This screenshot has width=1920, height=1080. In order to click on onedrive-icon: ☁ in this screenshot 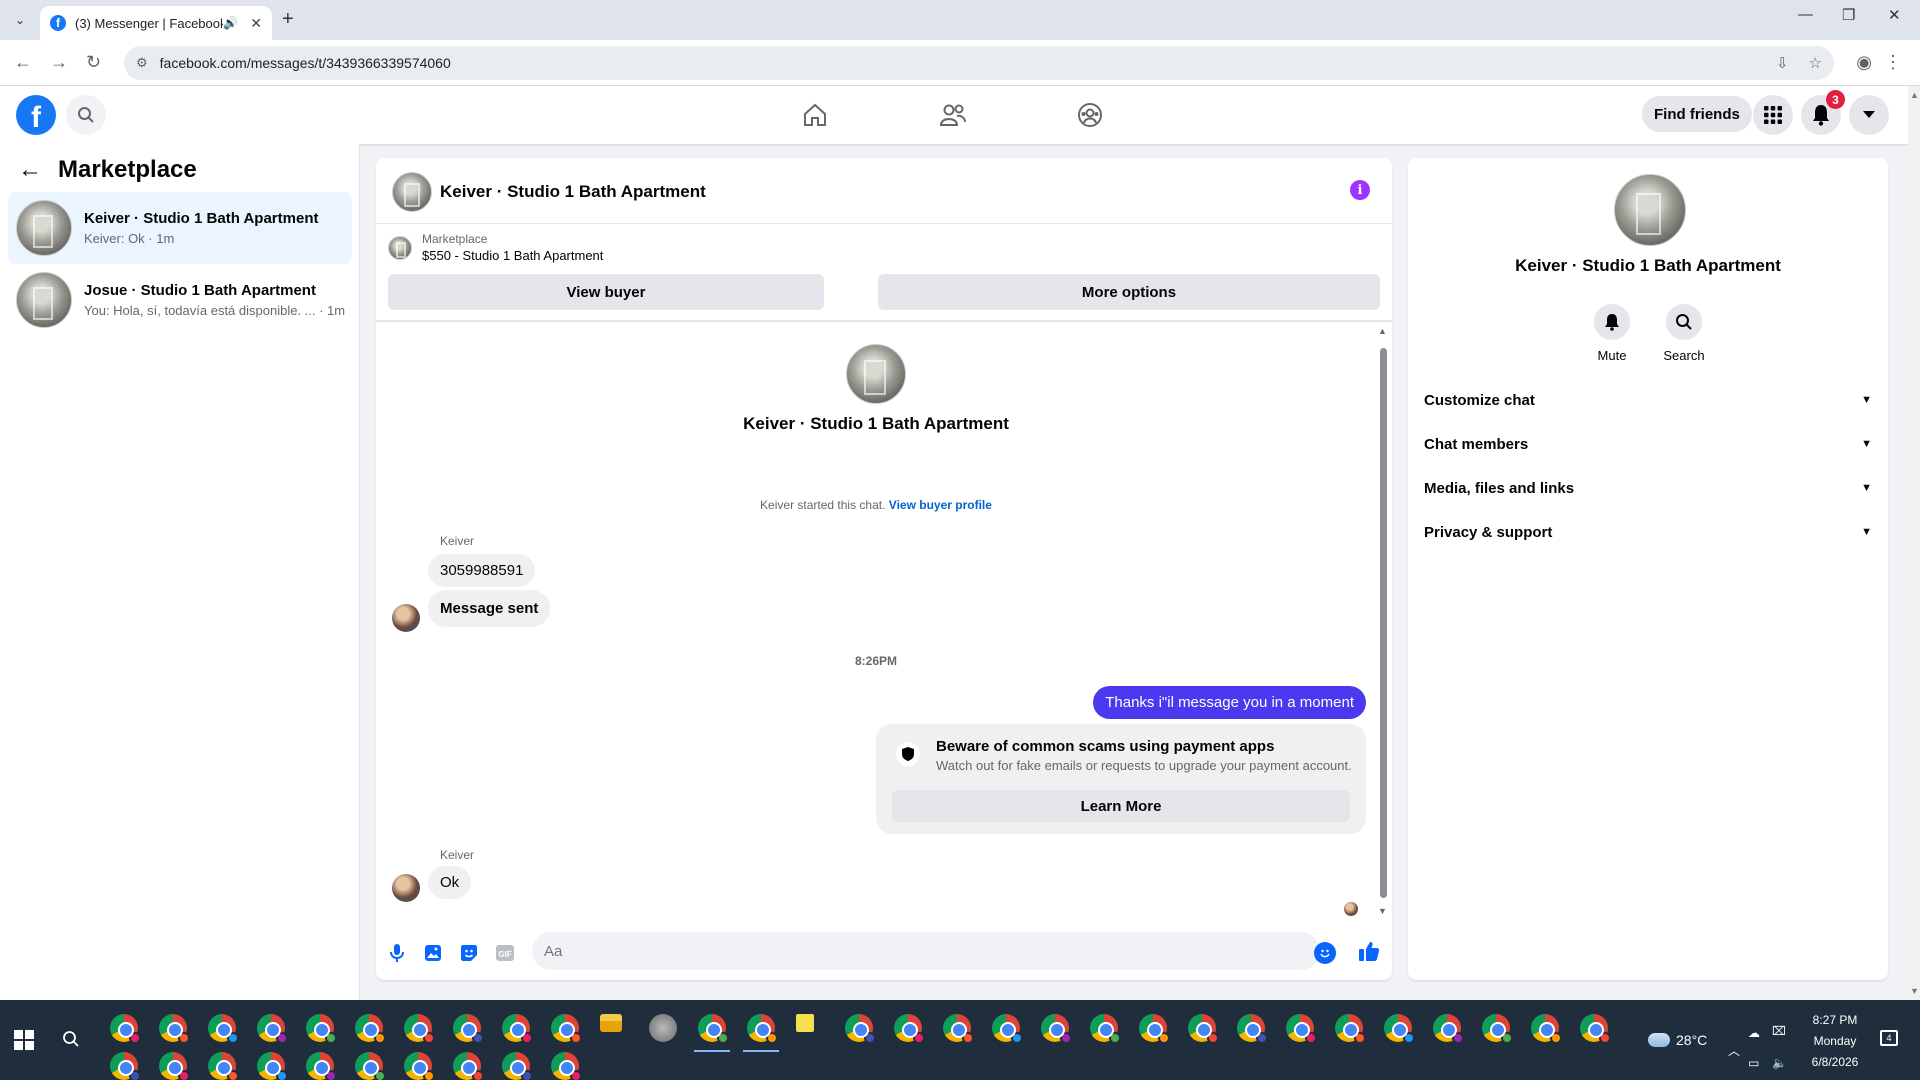, I will do `click(1754, 1033)`.